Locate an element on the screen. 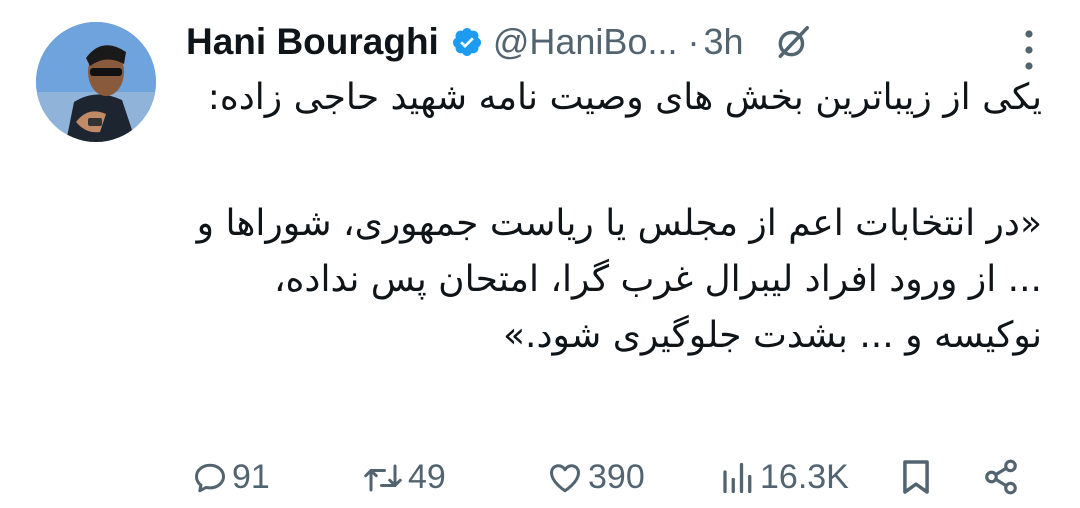 Image resolution: width=1080 pixels, height=508 pixels. grok-icon is located at coordinates (793, 42).